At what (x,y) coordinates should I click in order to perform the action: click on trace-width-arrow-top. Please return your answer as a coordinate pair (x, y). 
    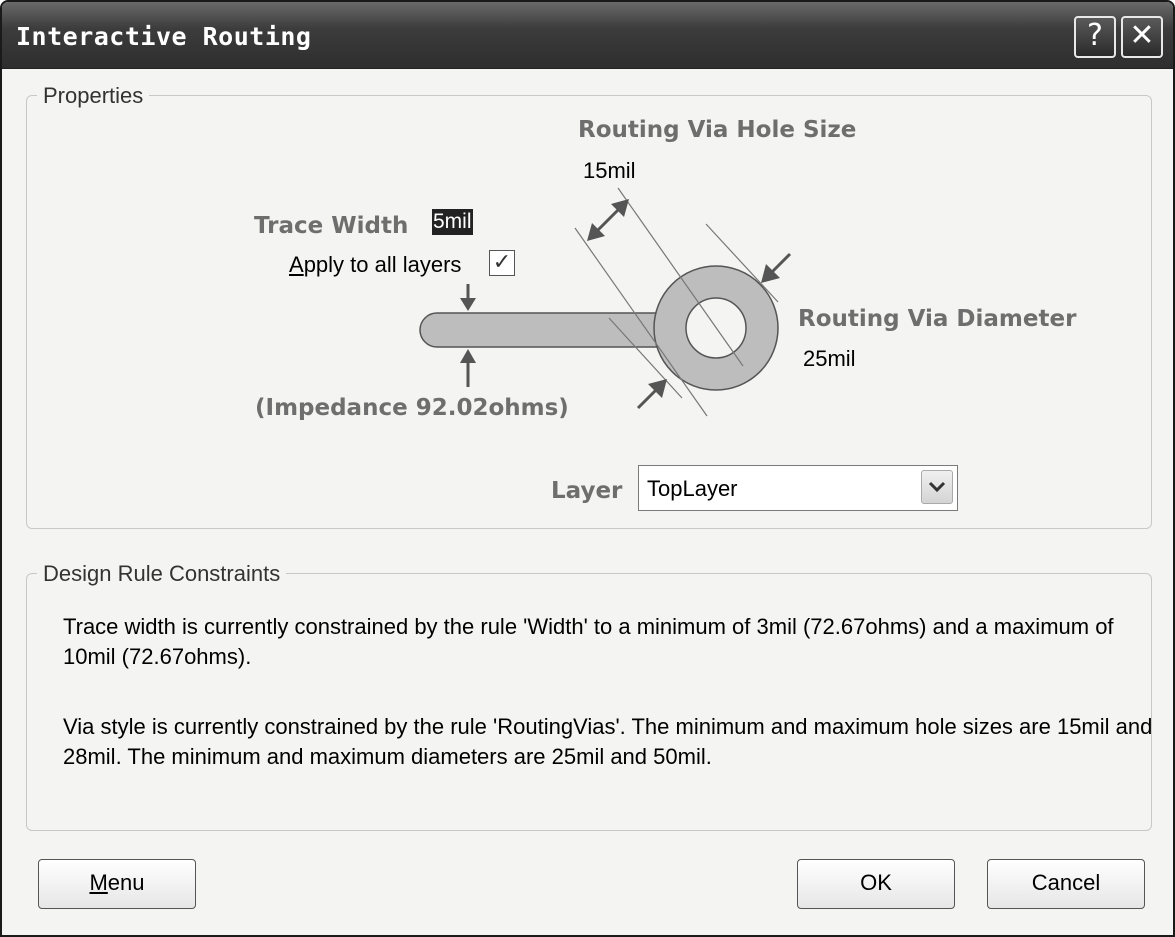
    Looking at the image, I should click on (468, 297).